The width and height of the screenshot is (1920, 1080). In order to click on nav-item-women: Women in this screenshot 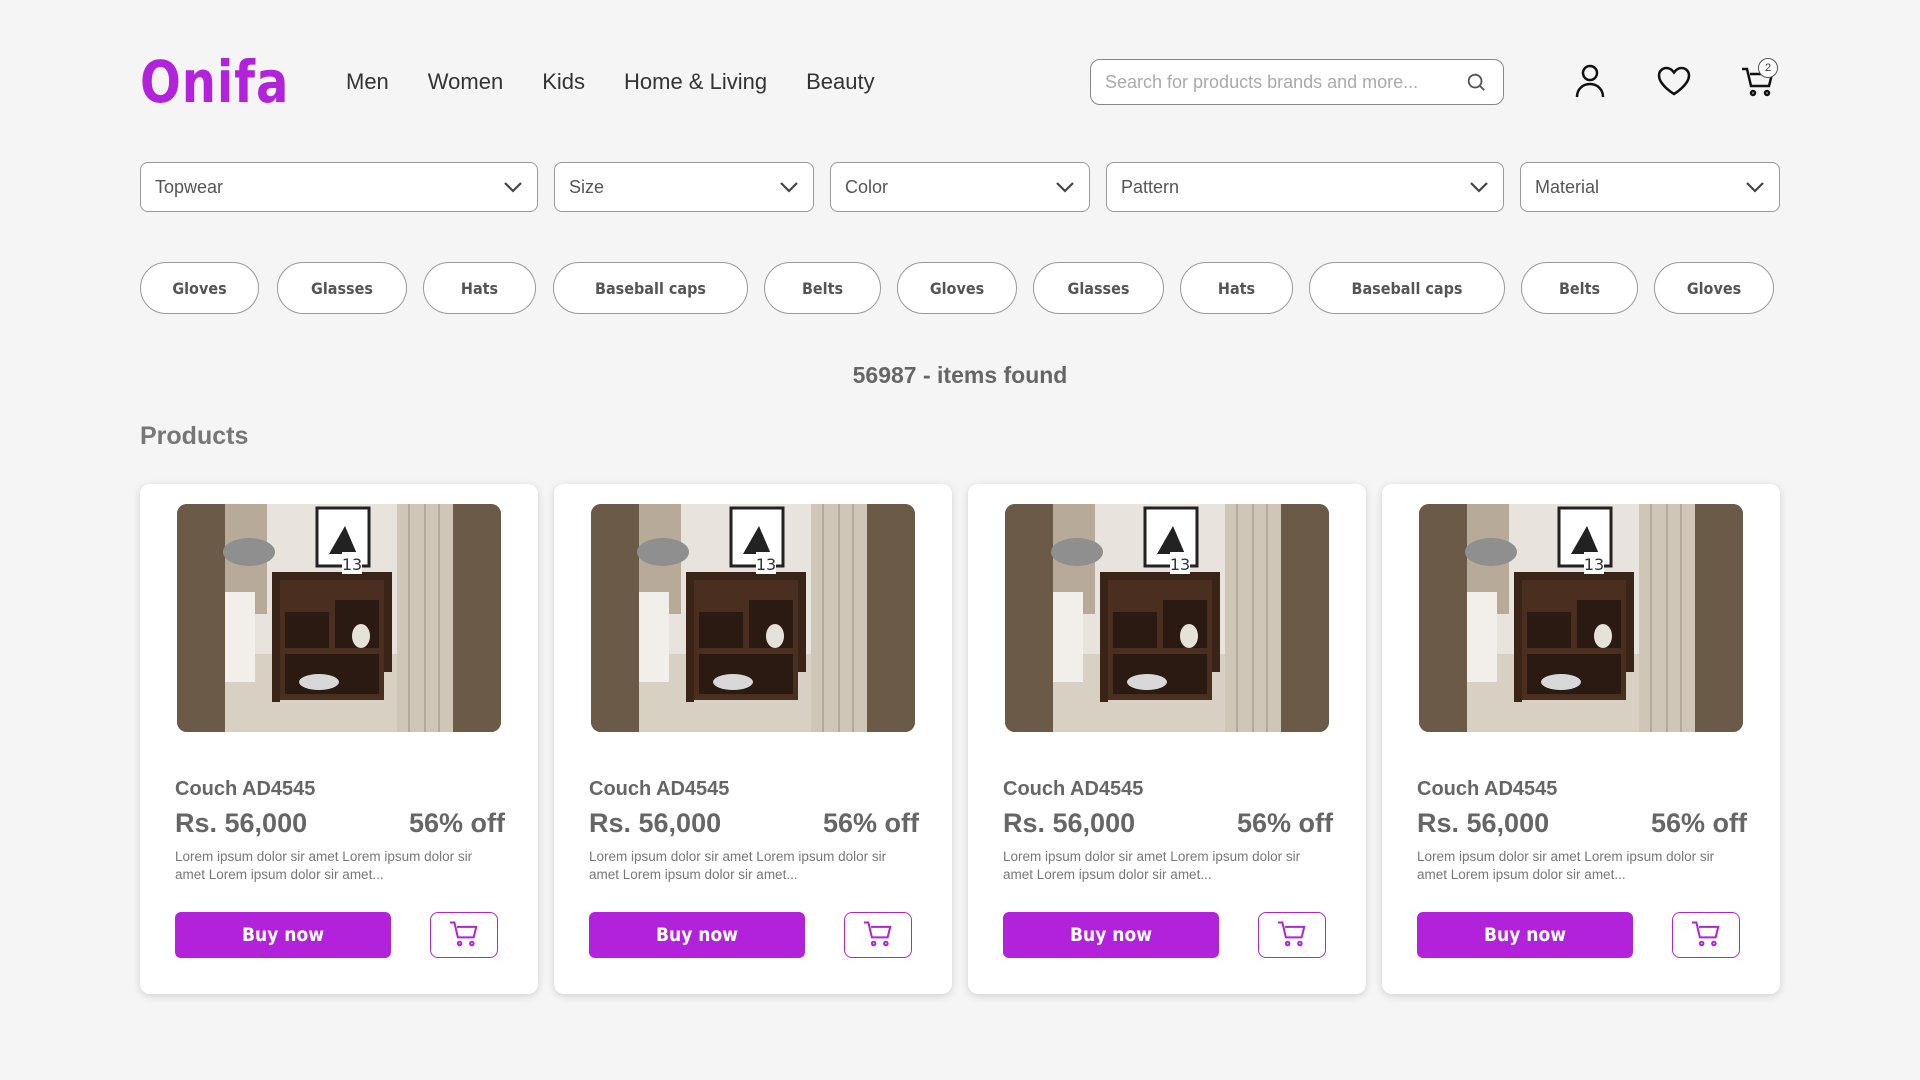, I will do `click(465, 82)`.